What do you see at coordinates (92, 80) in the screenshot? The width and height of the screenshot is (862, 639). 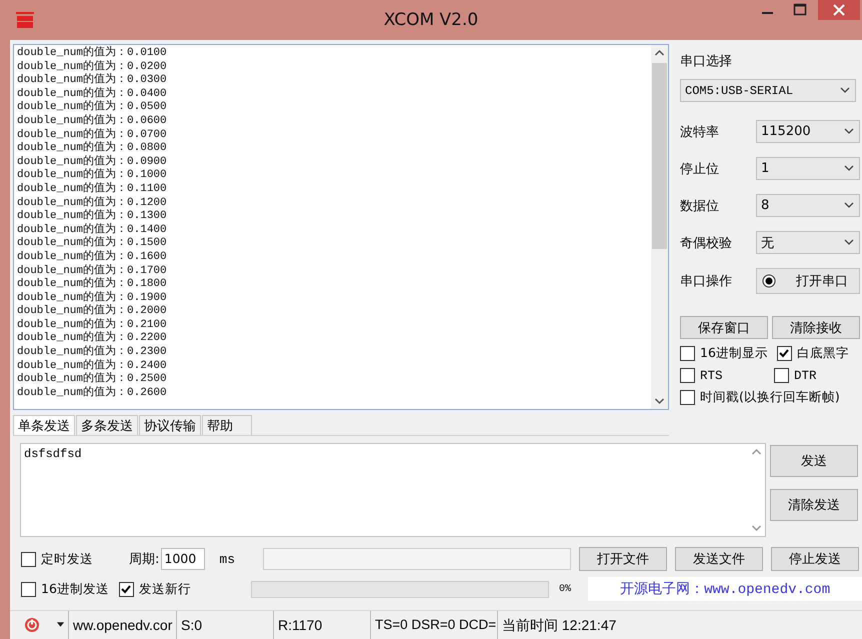 I see `log-line: double_num的值为：0.0300` at bounding box center [92, 80].